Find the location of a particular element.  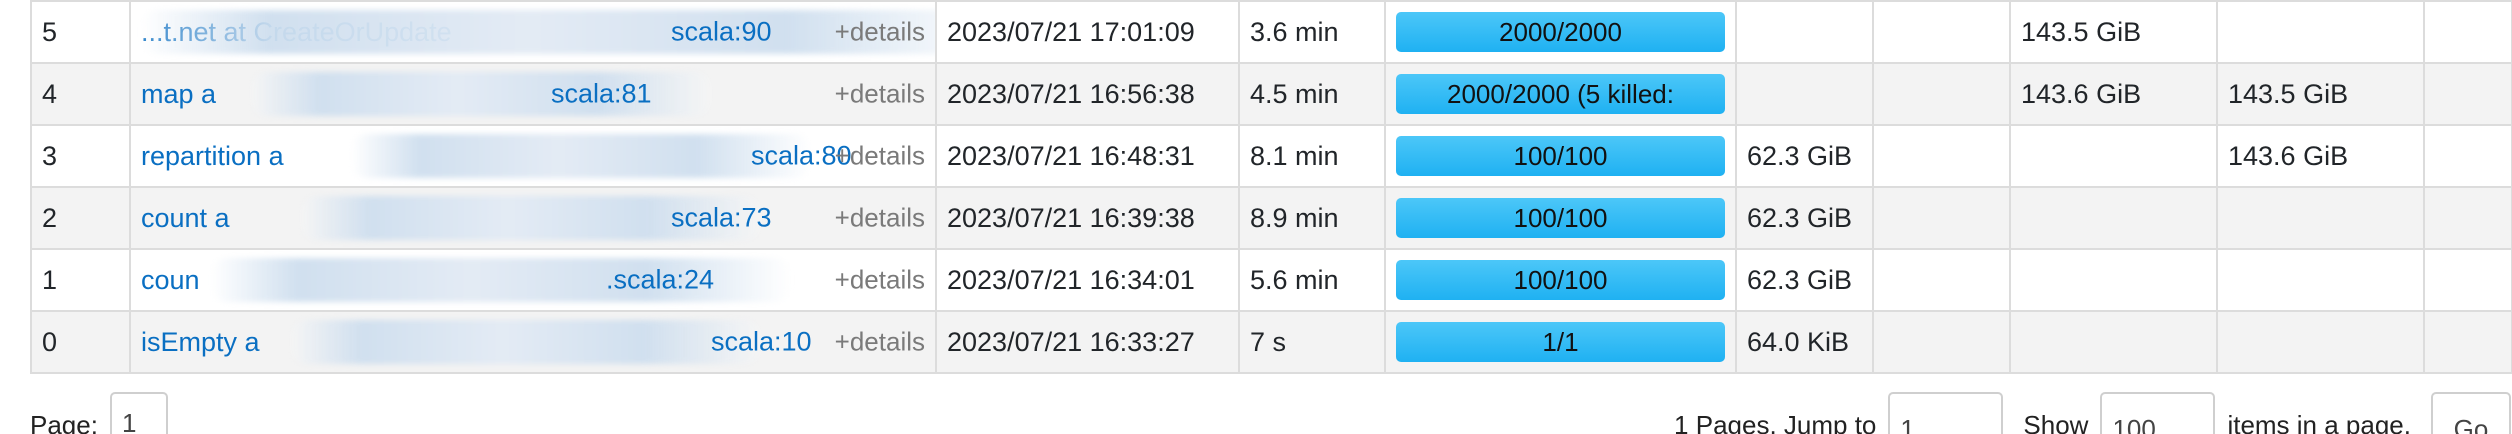

stage-description-cell: coun .scala:24 +details is located at coordinates (533, 280).